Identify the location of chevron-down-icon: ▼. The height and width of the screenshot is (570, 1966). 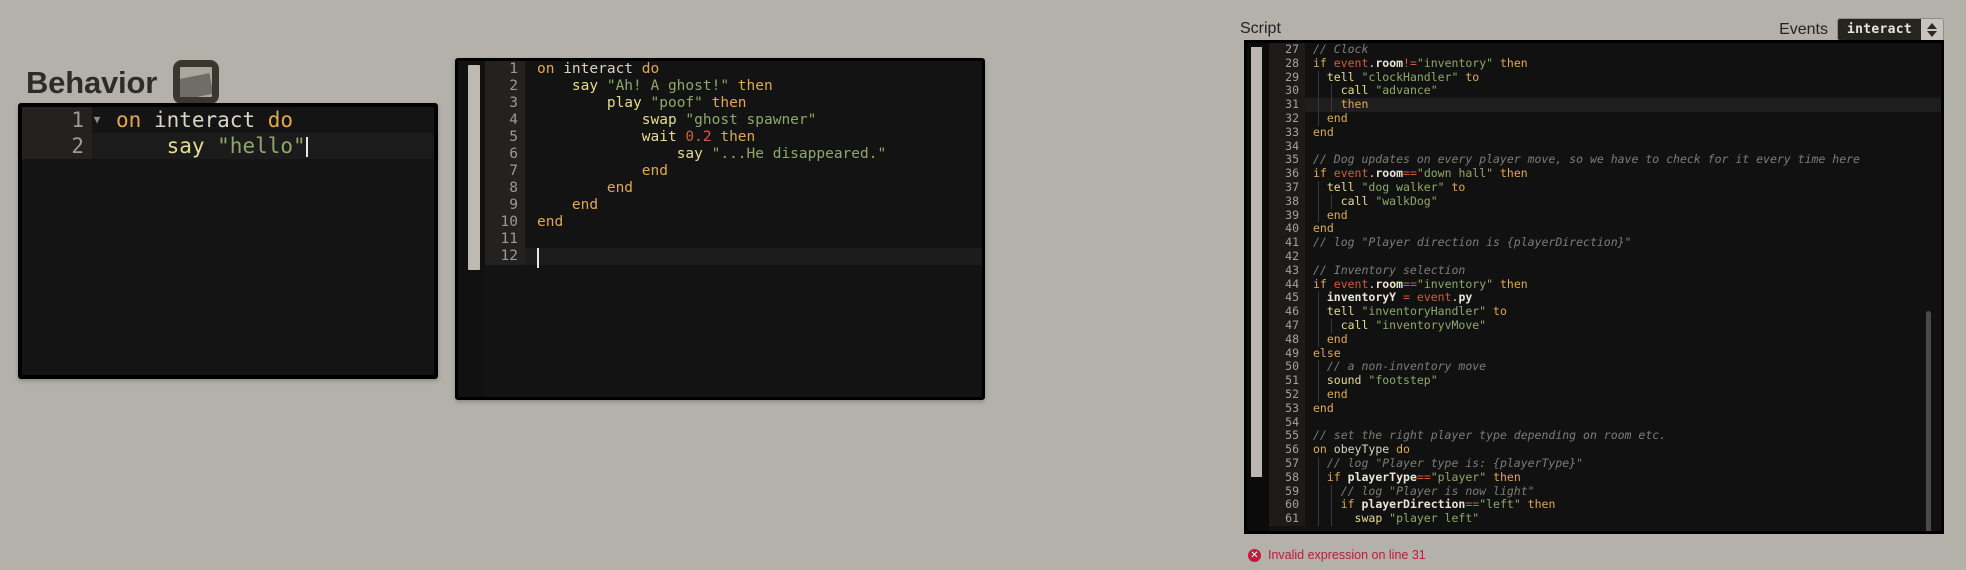
(97, 120).